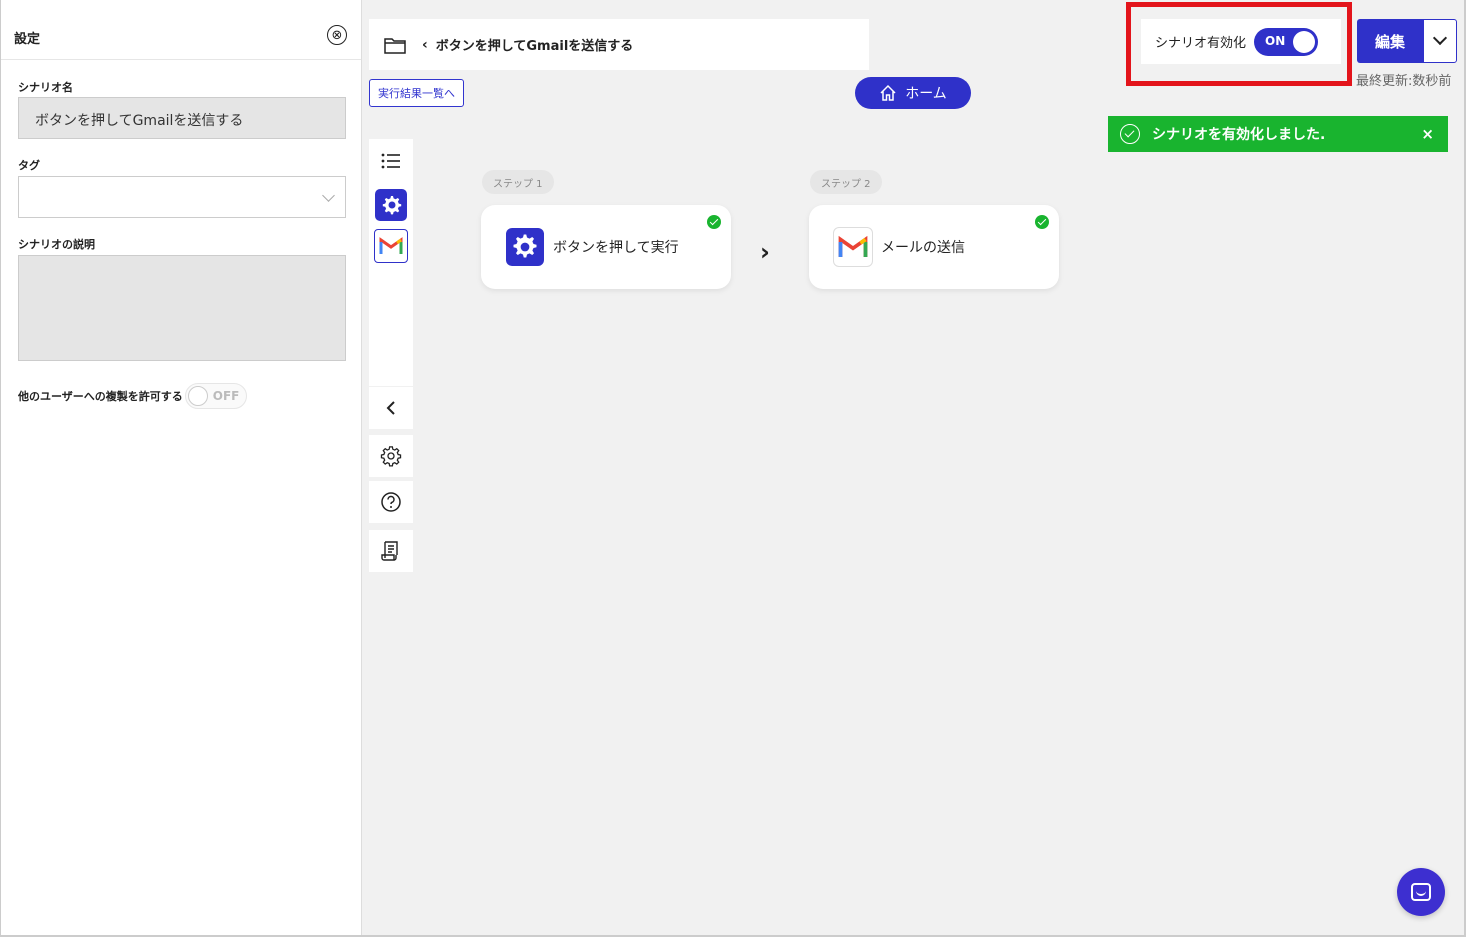  I want to click on settings-header: 設定 ⊗, so click(181, 30).